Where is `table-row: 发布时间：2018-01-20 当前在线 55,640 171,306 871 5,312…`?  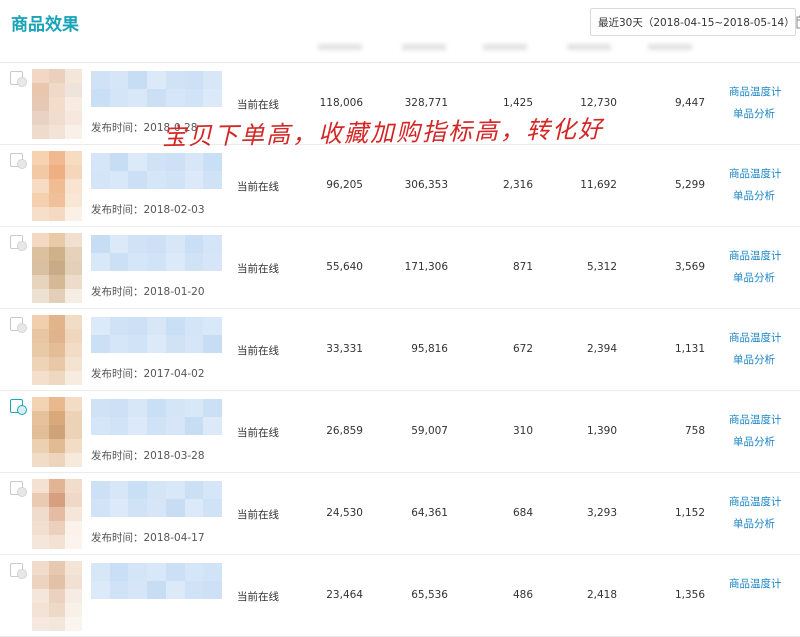 table-row: 发布时间：2018-01-20 当前在线 55,640 171,306 871 5,312… is located at coordinates (400, 268).